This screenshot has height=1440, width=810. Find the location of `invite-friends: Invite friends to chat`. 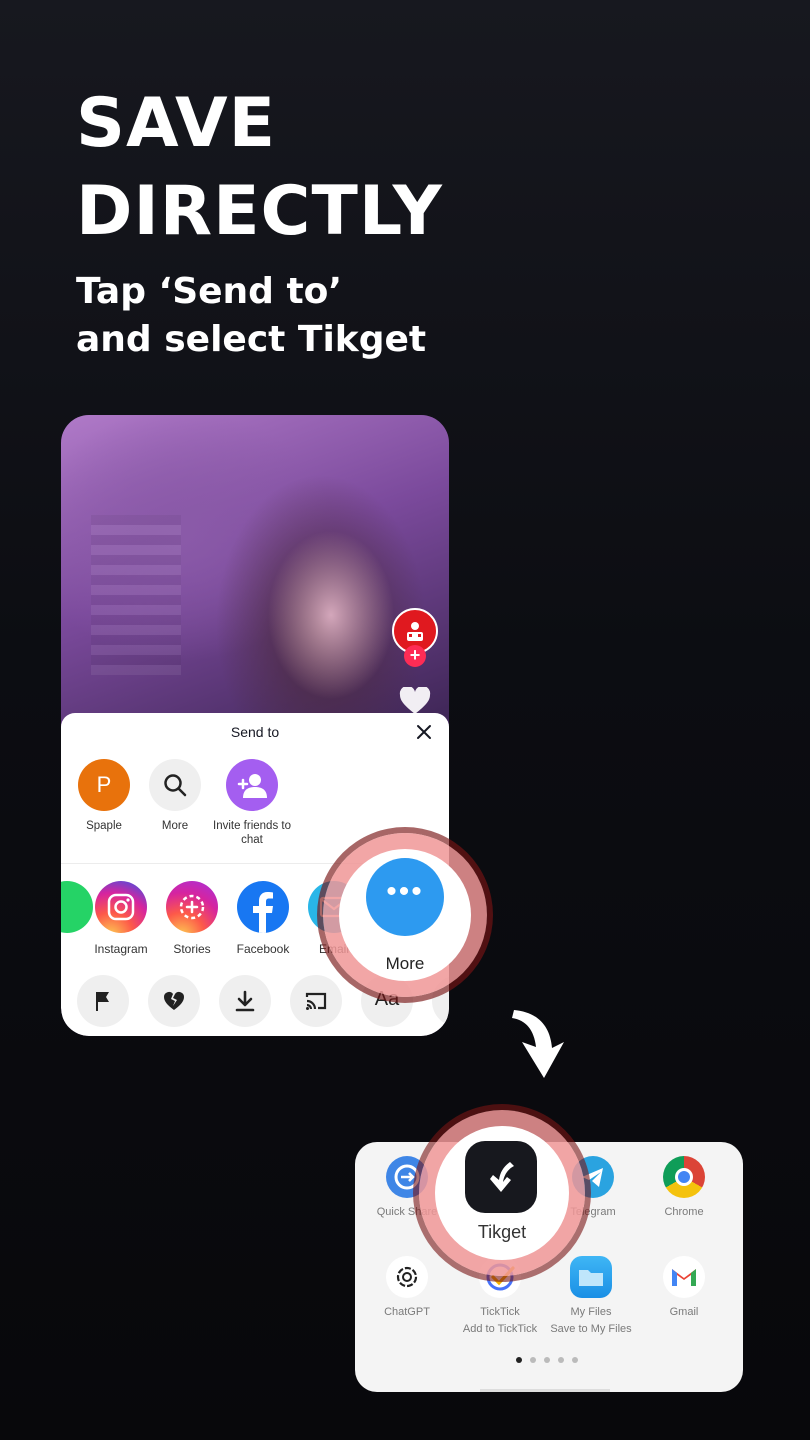

invite-friends: Invite friends to chat is located at coordinates (252, 803).